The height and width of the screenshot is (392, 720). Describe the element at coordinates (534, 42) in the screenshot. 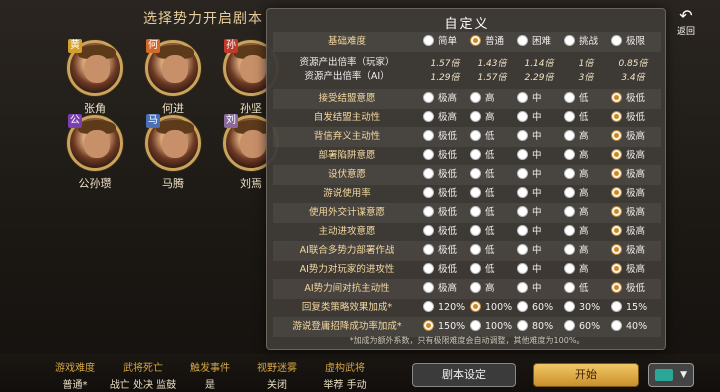

I see `difficulty-option: 困难` at that location.